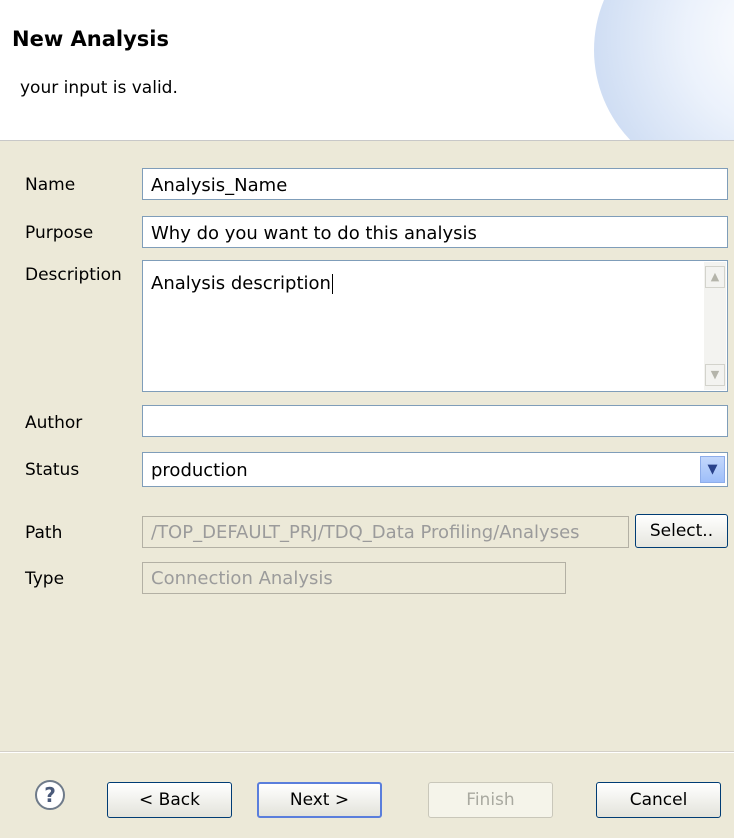 The width and height of the screenshot is (734, 838). Describe the element at coordinates (435, 326) in the screenshot. I see `description-textarea: Analysis description ▲ ▼` at that location.